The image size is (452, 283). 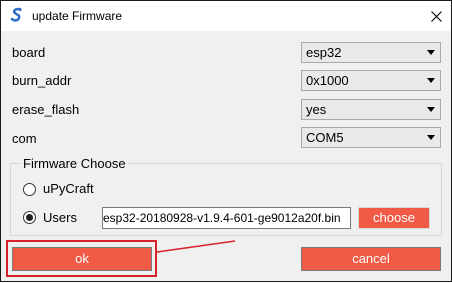 What do you see at coordinates (29, 217) in the screenshot?
I see `users-radio` at bounding box center [29, 217].